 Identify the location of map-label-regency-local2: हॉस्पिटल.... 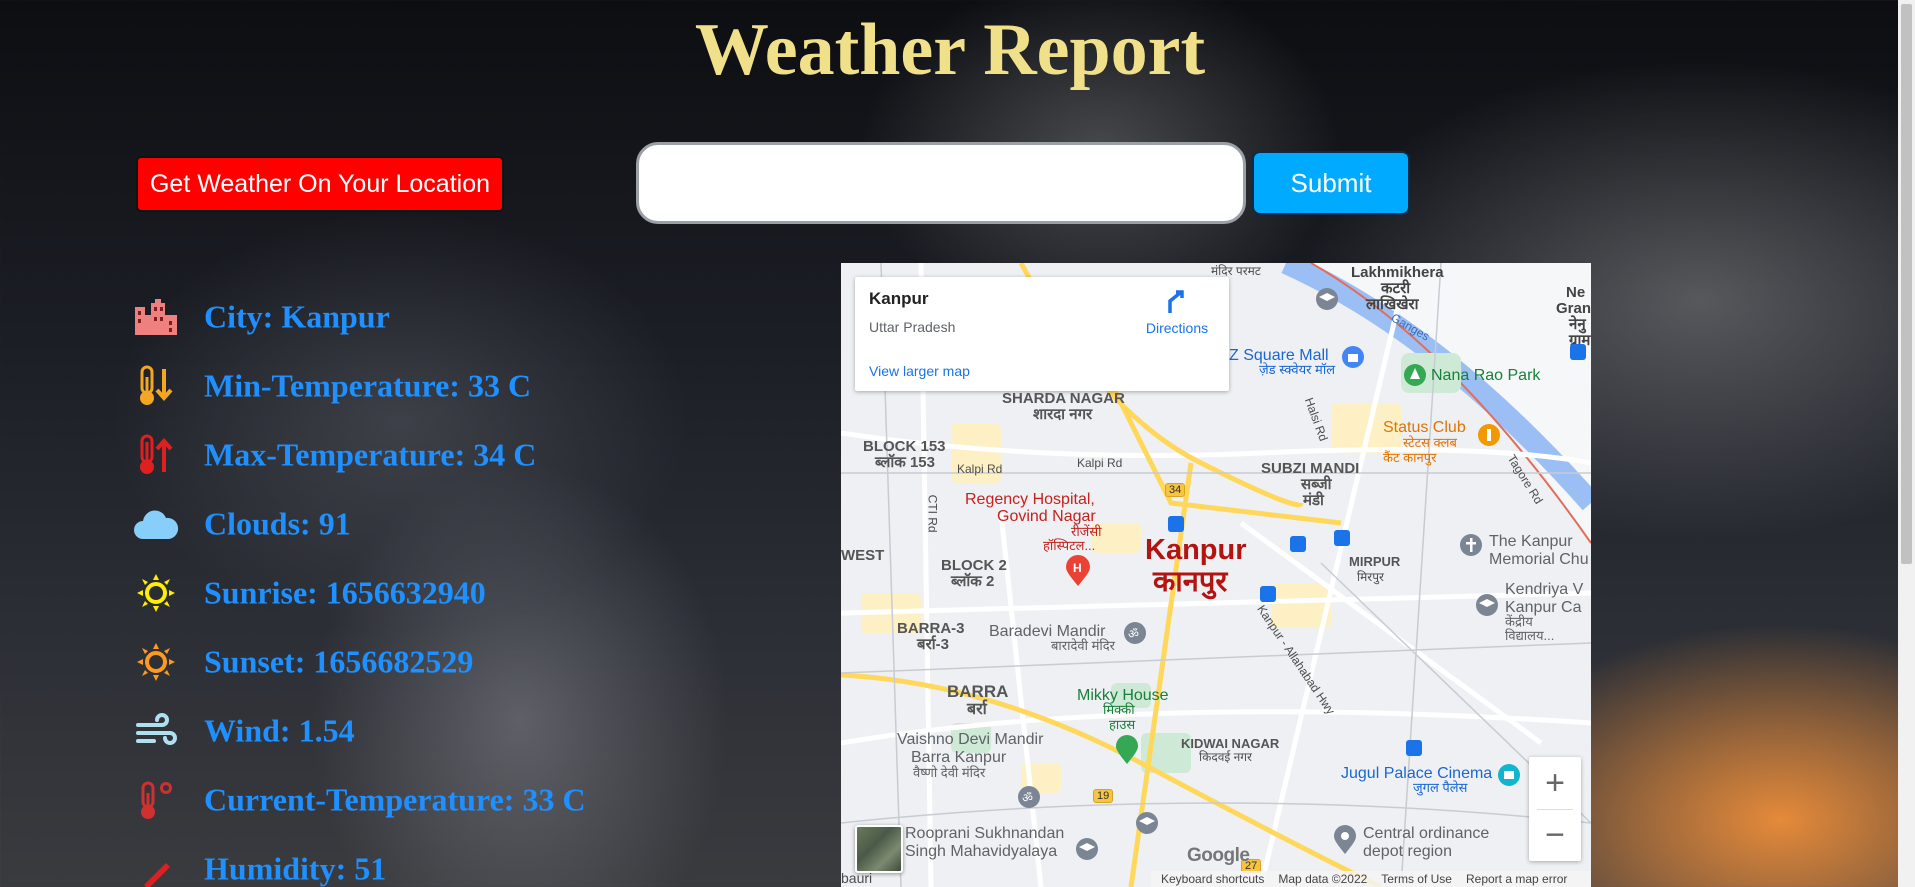
(1069, 545).